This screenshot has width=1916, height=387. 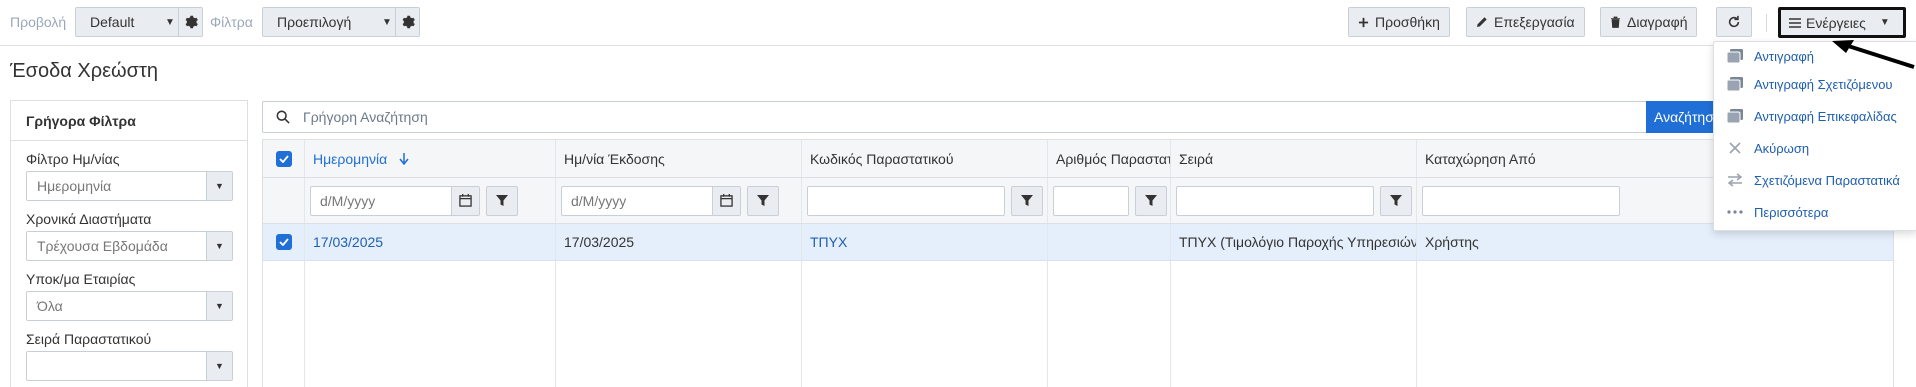 What do you see at coordinates (651, 200) in the screenshot?
I see `issue-date-filter-input: d/M/yyyy` at bounding box center [651, 200].